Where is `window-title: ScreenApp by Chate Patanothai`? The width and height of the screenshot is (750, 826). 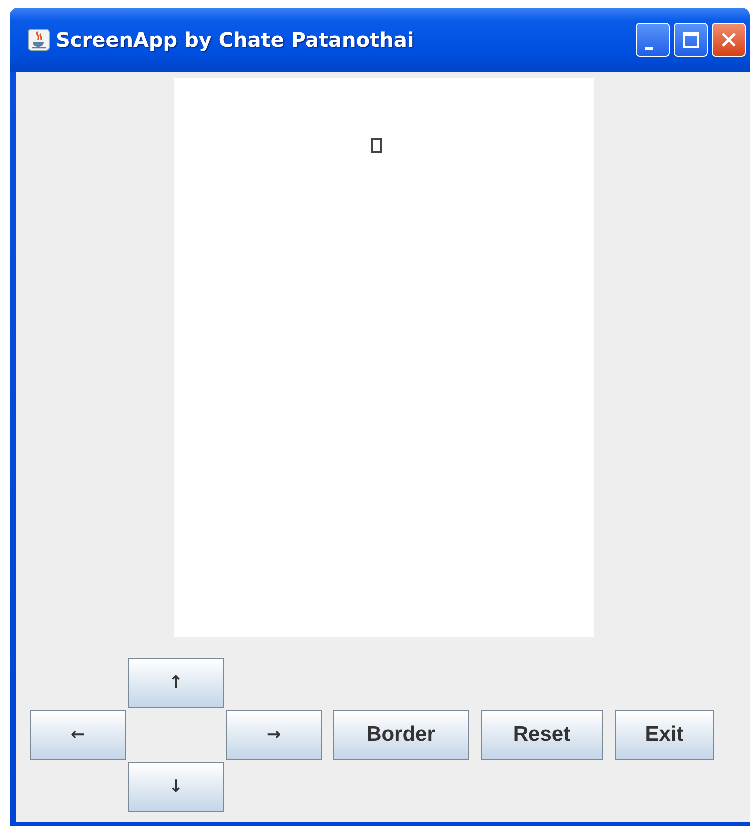 window-title: ScreenApp by Chate Patanothai is located at coordinates (235, 40).